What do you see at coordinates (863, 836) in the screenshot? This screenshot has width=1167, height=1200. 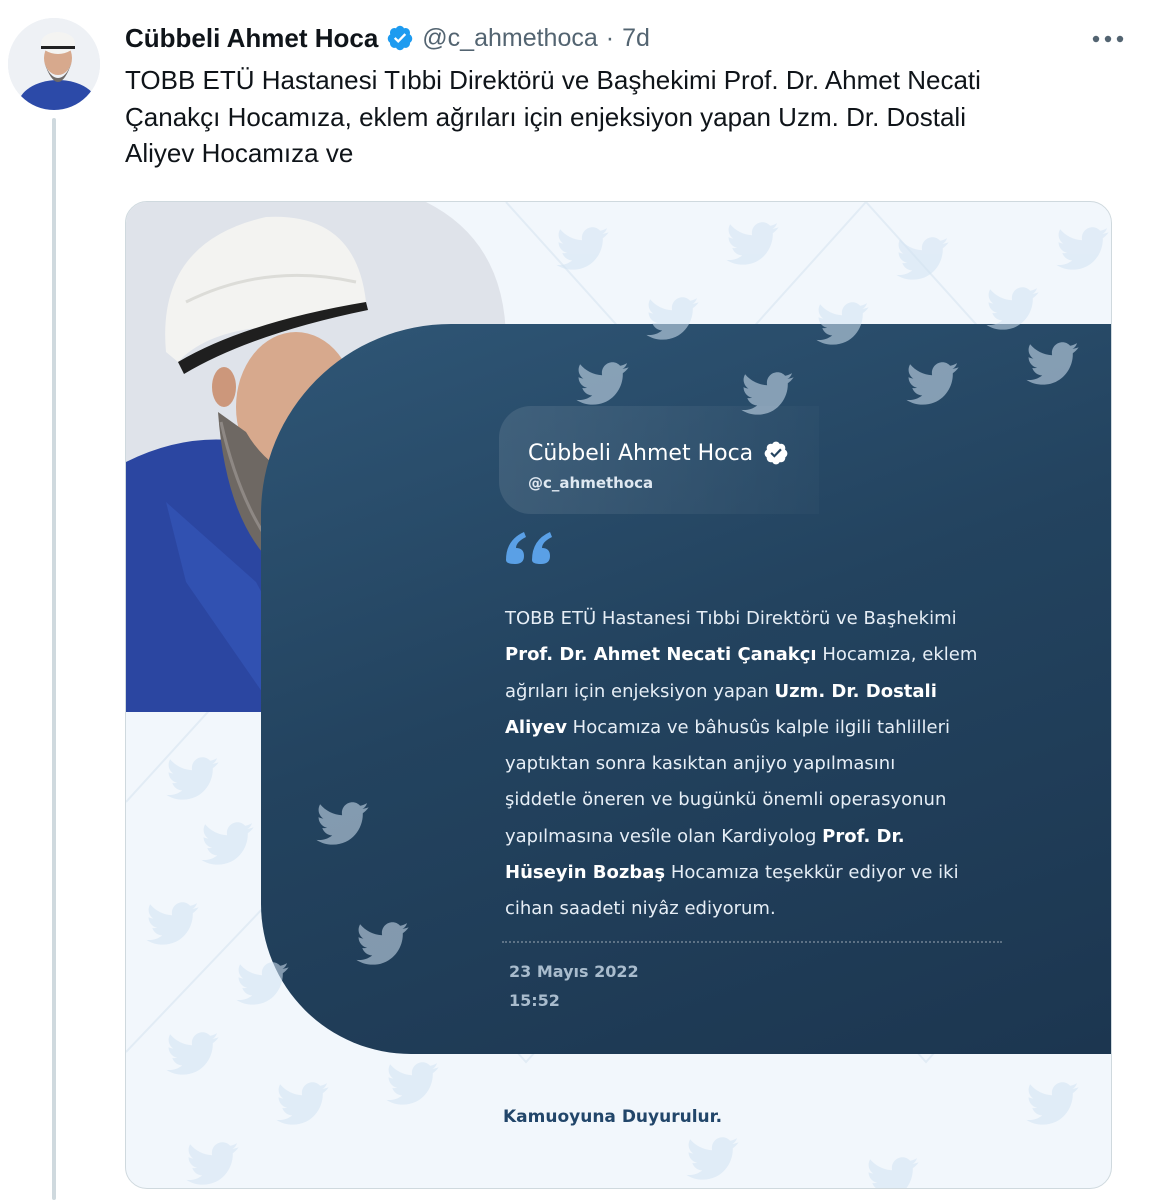 I see `bold-text-run: Prof. Dr.` at bounding box center [863, 836].